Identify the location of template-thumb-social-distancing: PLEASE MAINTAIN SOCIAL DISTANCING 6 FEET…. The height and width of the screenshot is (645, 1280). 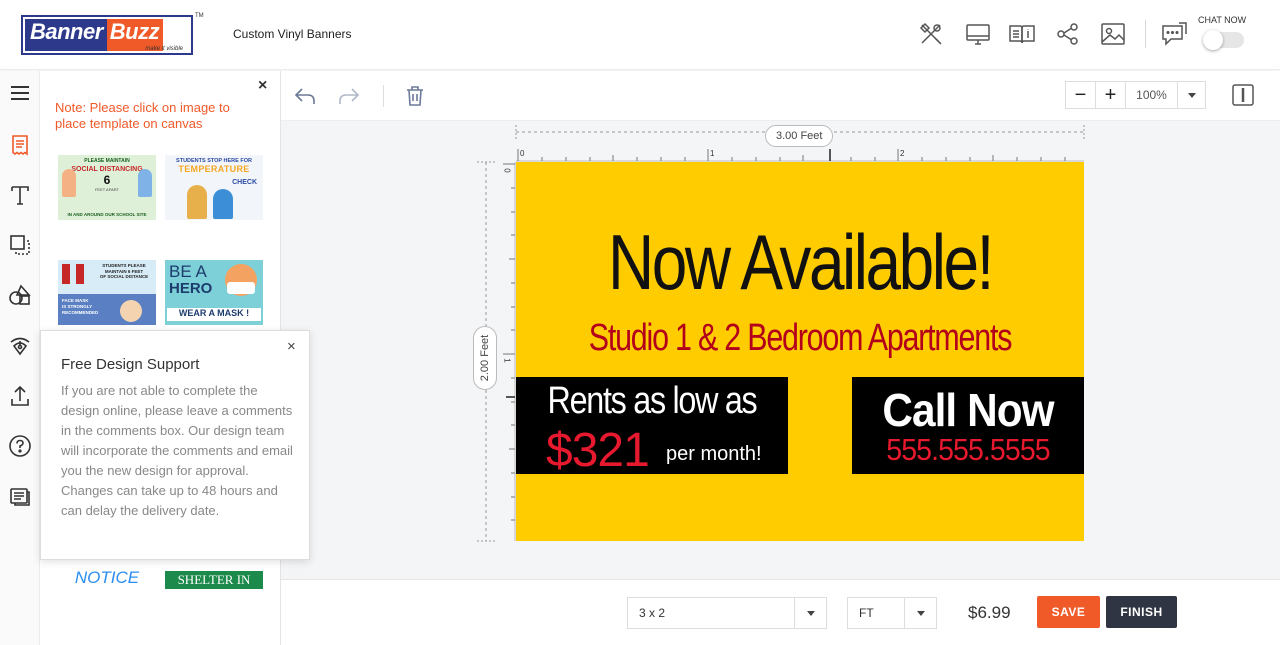
(107, 187).